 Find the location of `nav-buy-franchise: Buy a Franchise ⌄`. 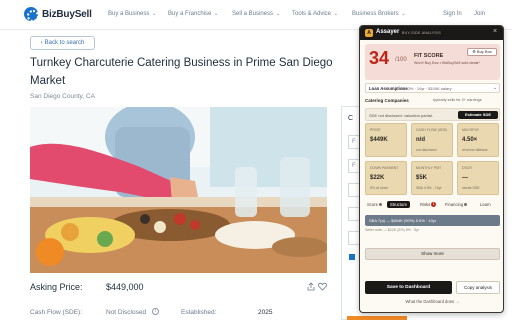

nav-buy-franchise: Buy a Franchise ⌄ is located at coordinates (193, 14).